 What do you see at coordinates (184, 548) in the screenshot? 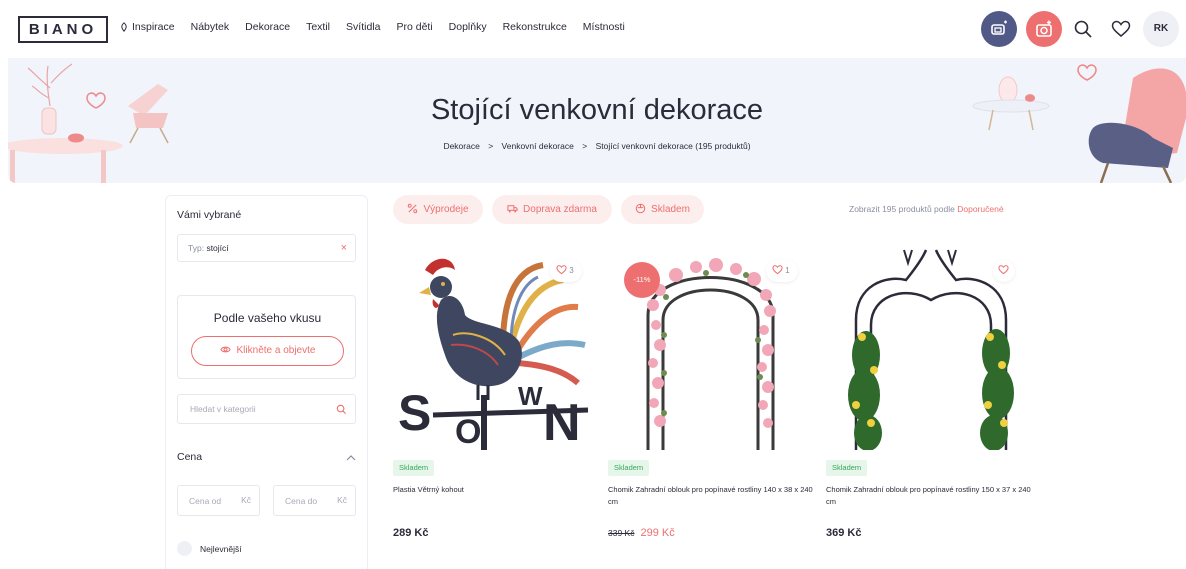
I see `radio-button` at bounding box center [184, 548].